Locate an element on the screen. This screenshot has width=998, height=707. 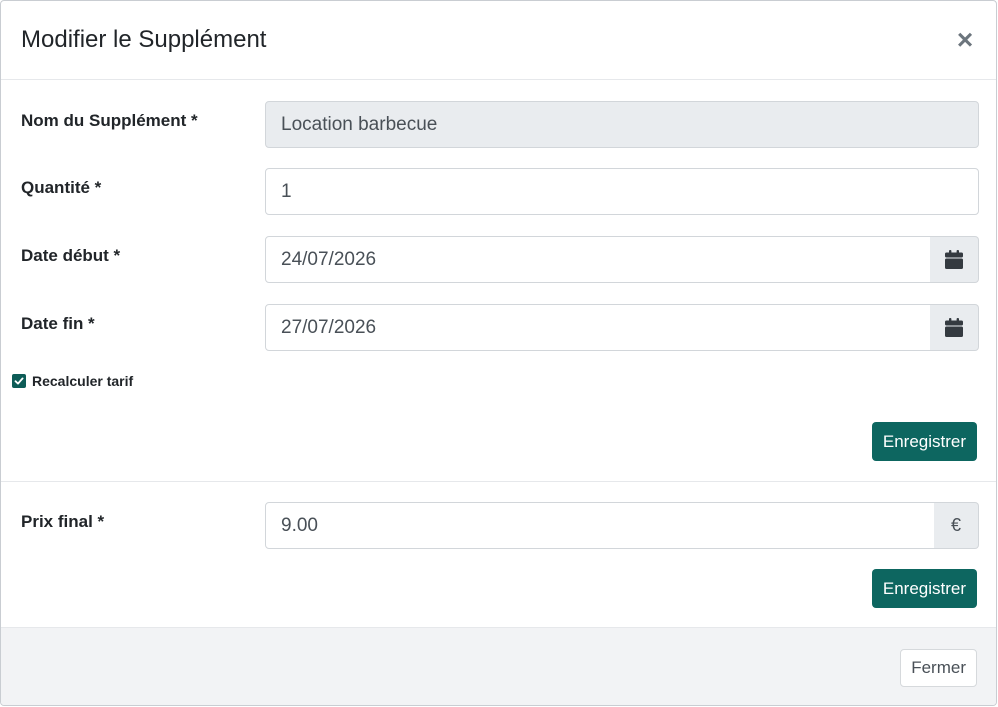
start-date-label: Date début * is located at coordinates (71, 255).